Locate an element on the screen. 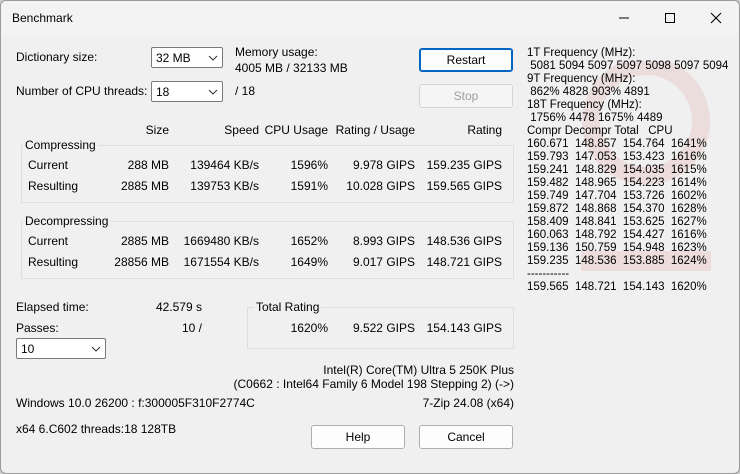  rating-usage-value: 10.028 GIPS is located at coordinates (380, 186).